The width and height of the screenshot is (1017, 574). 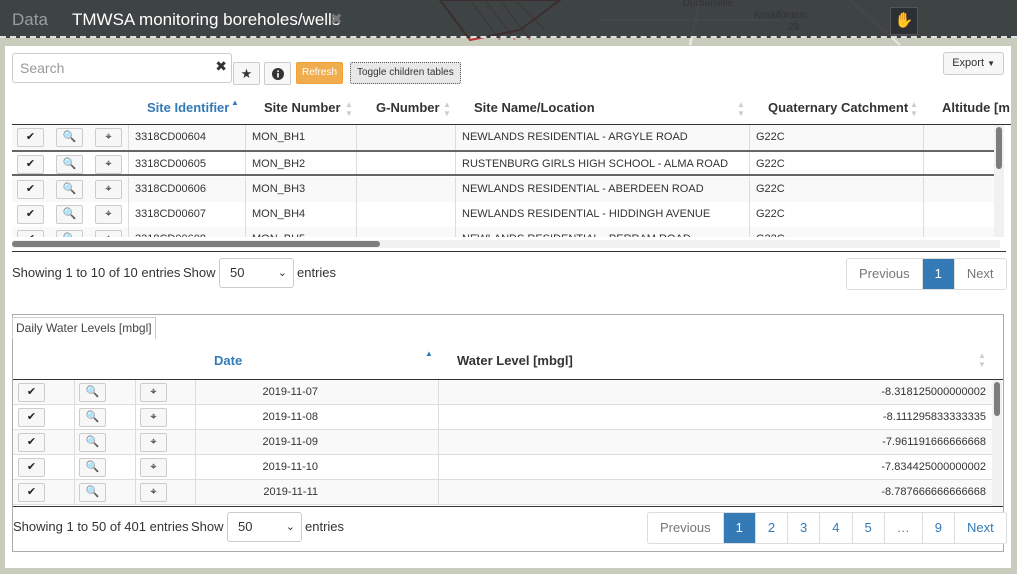 What do you see at coordinates (838, 107) in the screenshot?
I see `column-quaternary-catchment: Quaternary Catchment` at bounding box center [838, 107].